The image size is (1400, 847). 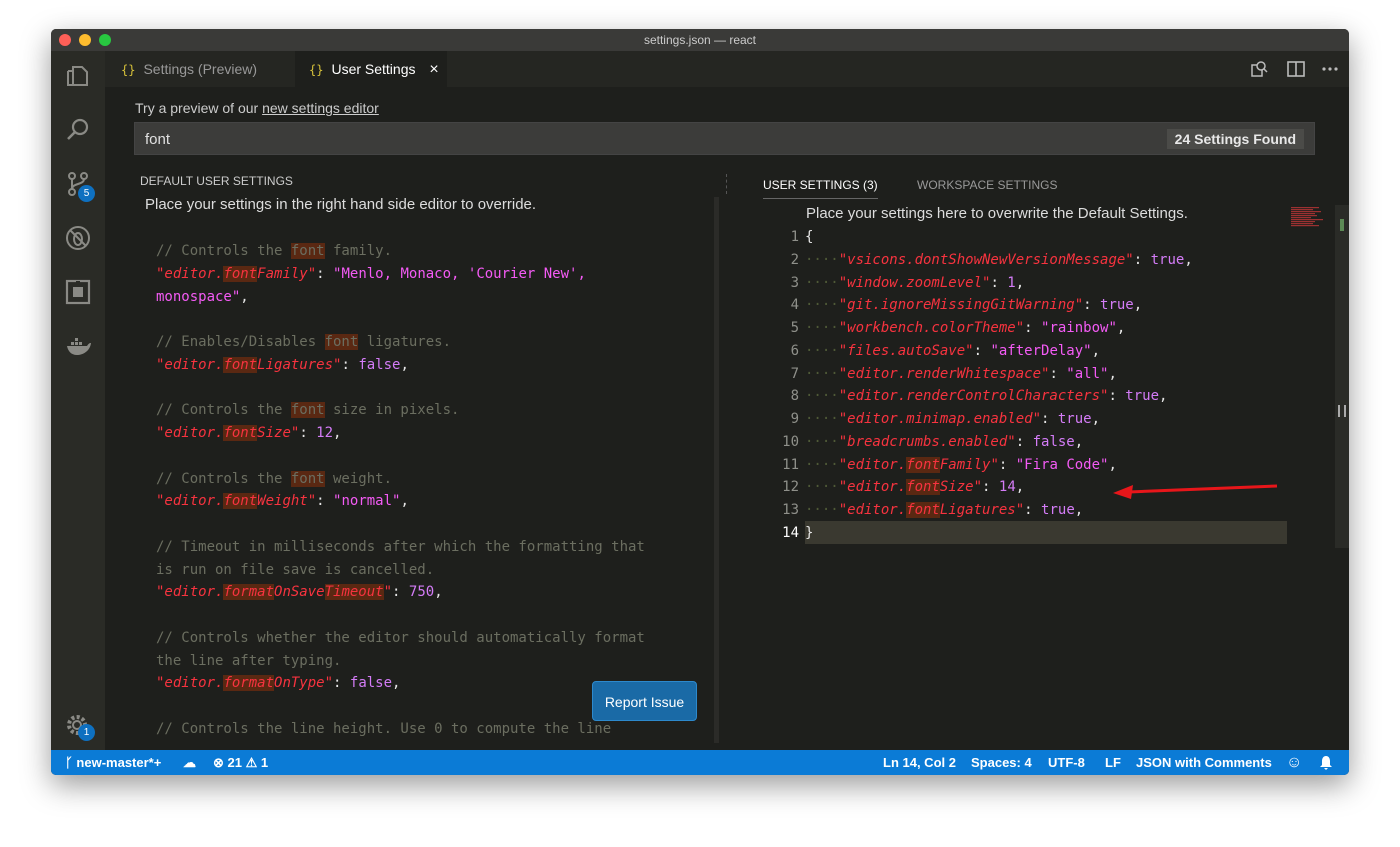 I want to click on code-line: // Controls the font weight., so click(x=274, y=479).